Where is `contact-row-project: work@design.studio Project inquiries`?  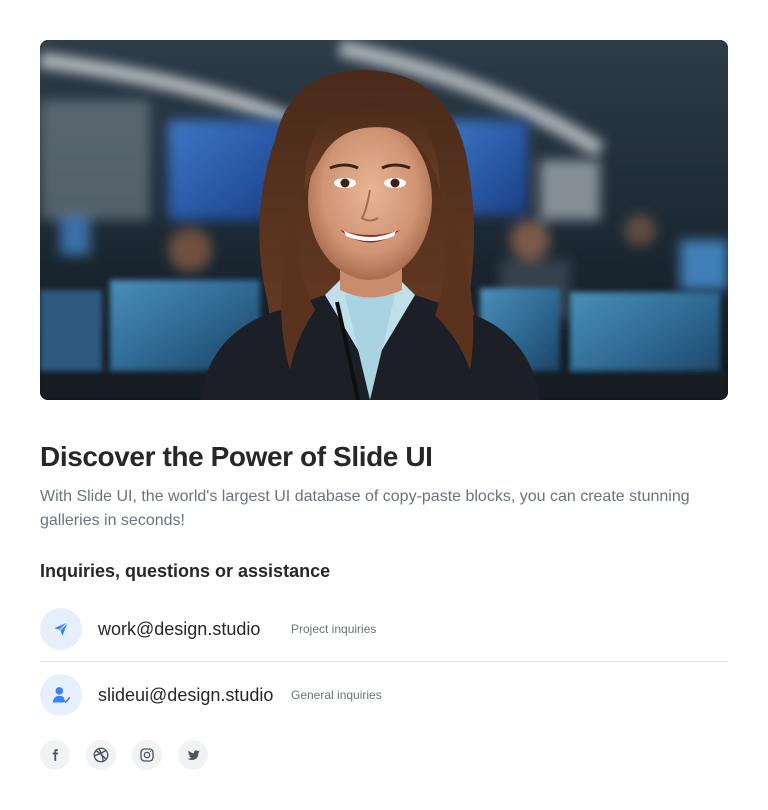 contact-row-project: work@design.studio Project inquiries is located at coordinates (384, 629).